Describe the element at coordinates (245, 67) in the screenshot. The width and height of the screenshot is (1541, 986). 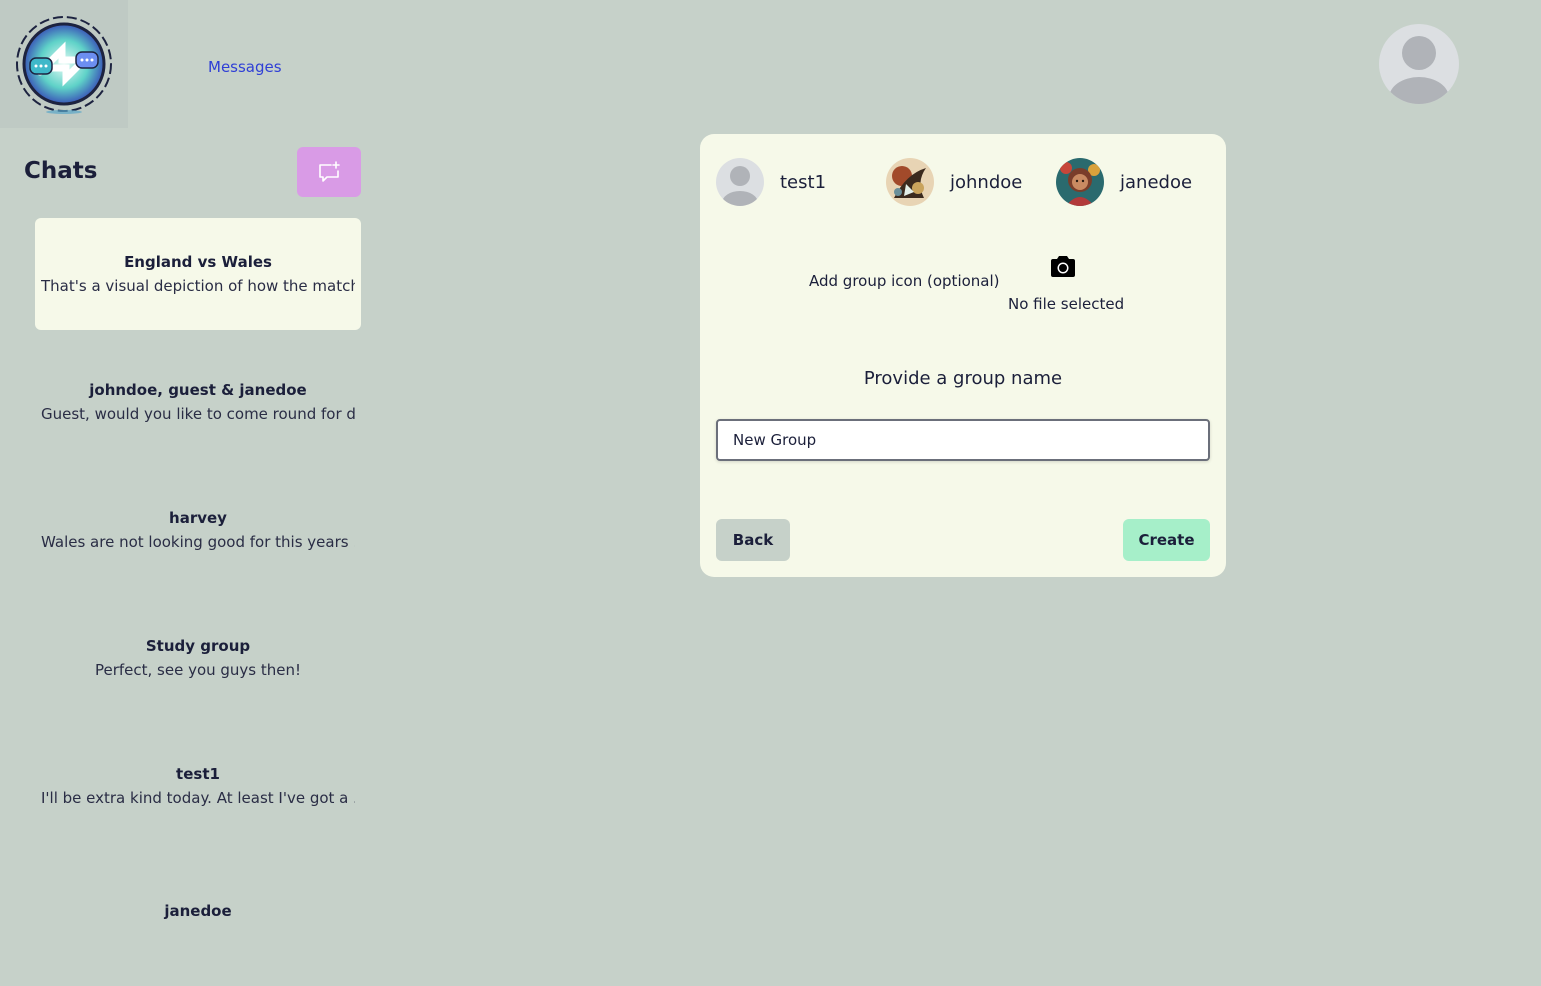
I see `nav-messages-link: Messages` at that location.